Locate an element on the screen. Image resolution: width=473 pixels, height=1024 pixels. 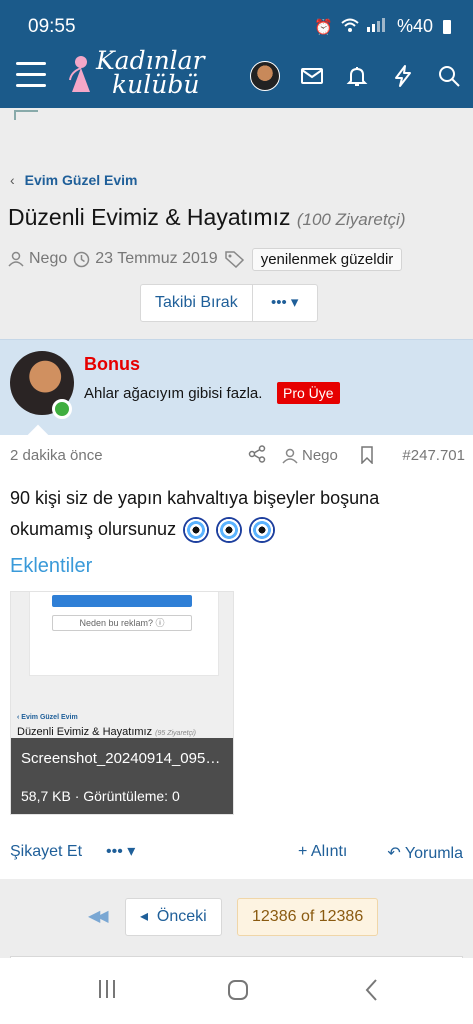
home-icon is located at coordinates (238, 990).